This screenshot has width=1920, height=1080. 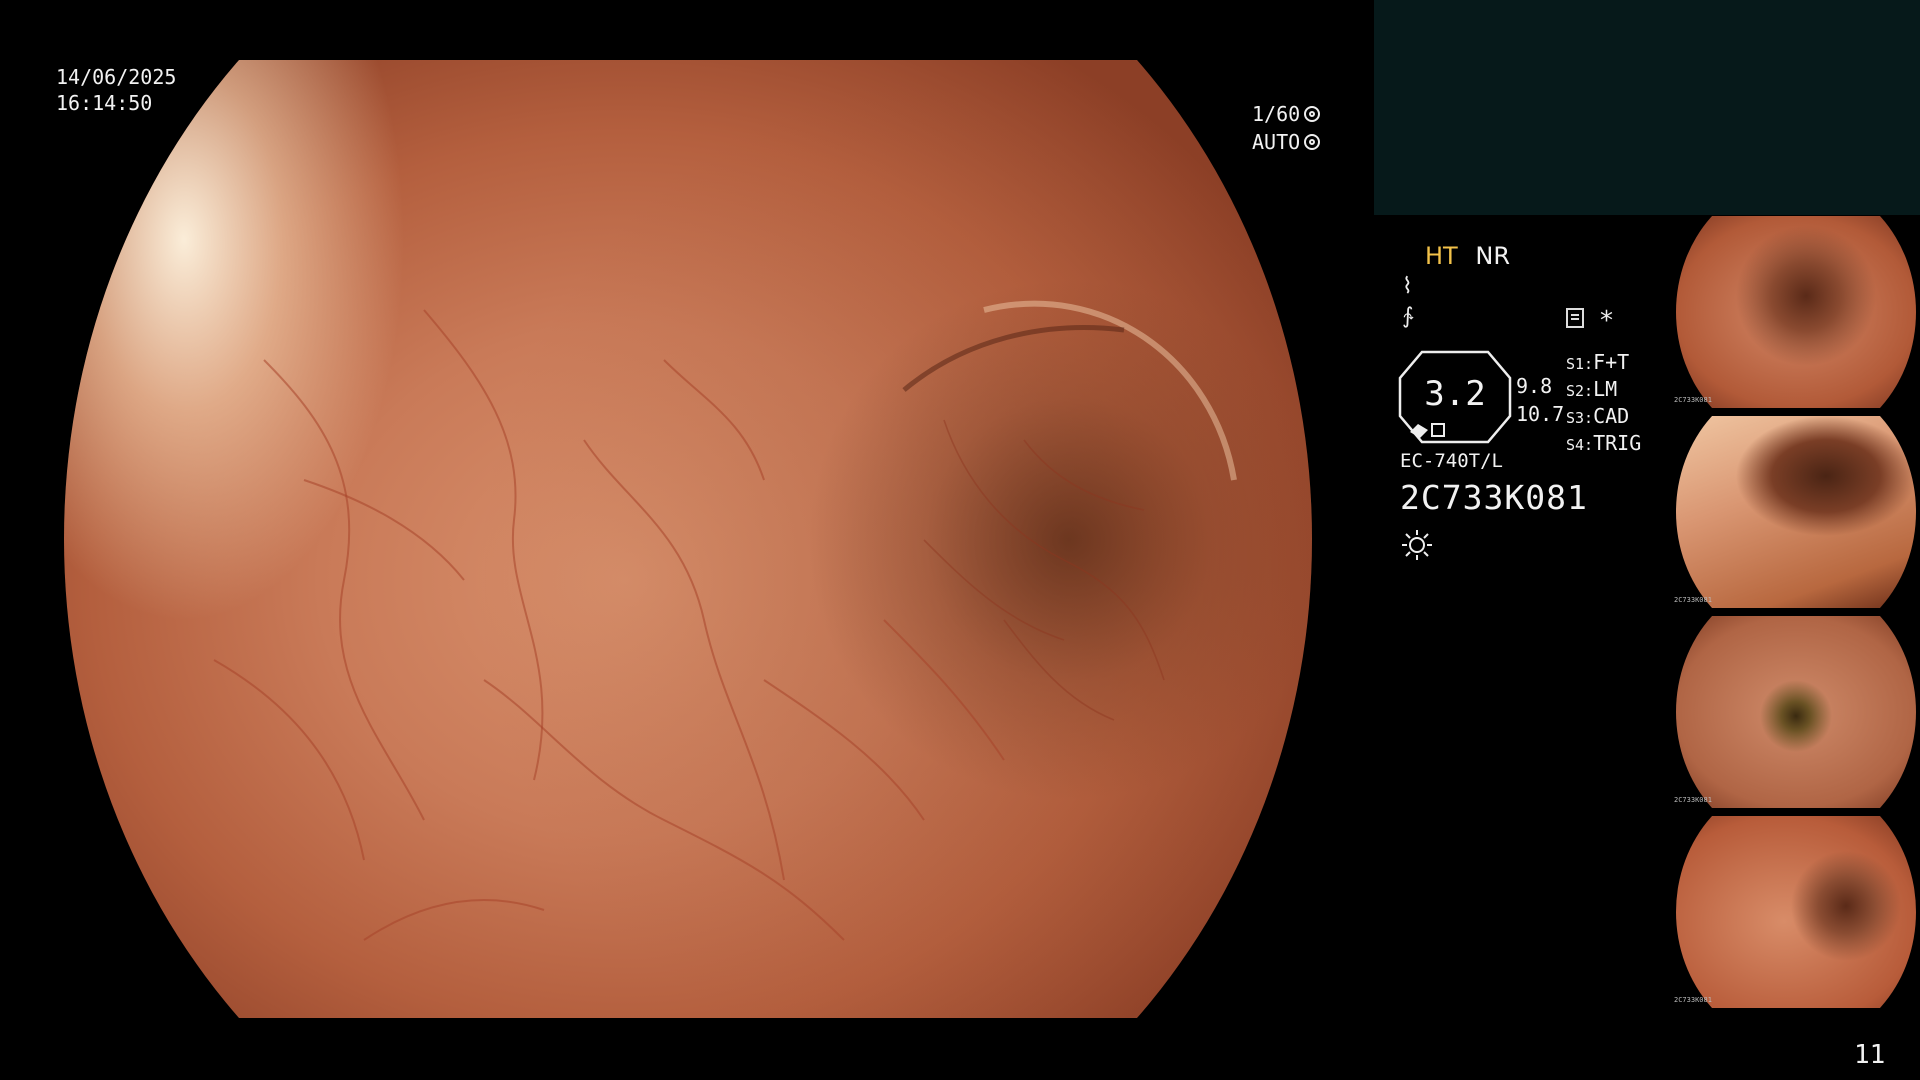 What do you see at coordinates (1606, 321) in the screenshot?
I see `asterisk-icon: *` at bounding box center [1606, 321].